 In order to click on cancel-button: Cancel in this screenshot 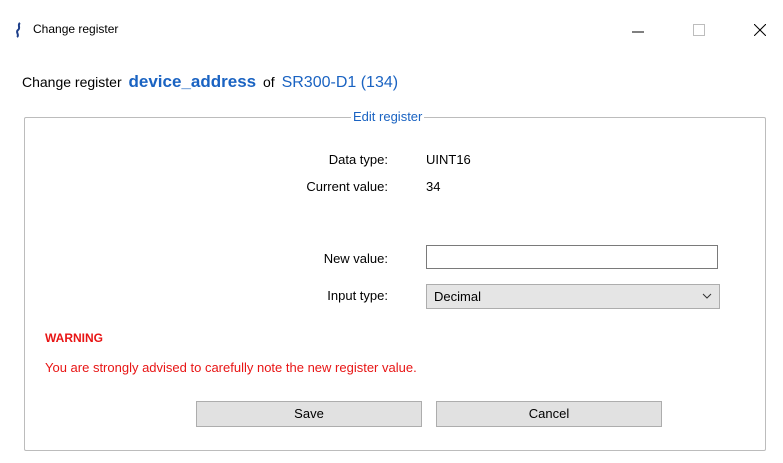, I will do `click(549, 414)`.